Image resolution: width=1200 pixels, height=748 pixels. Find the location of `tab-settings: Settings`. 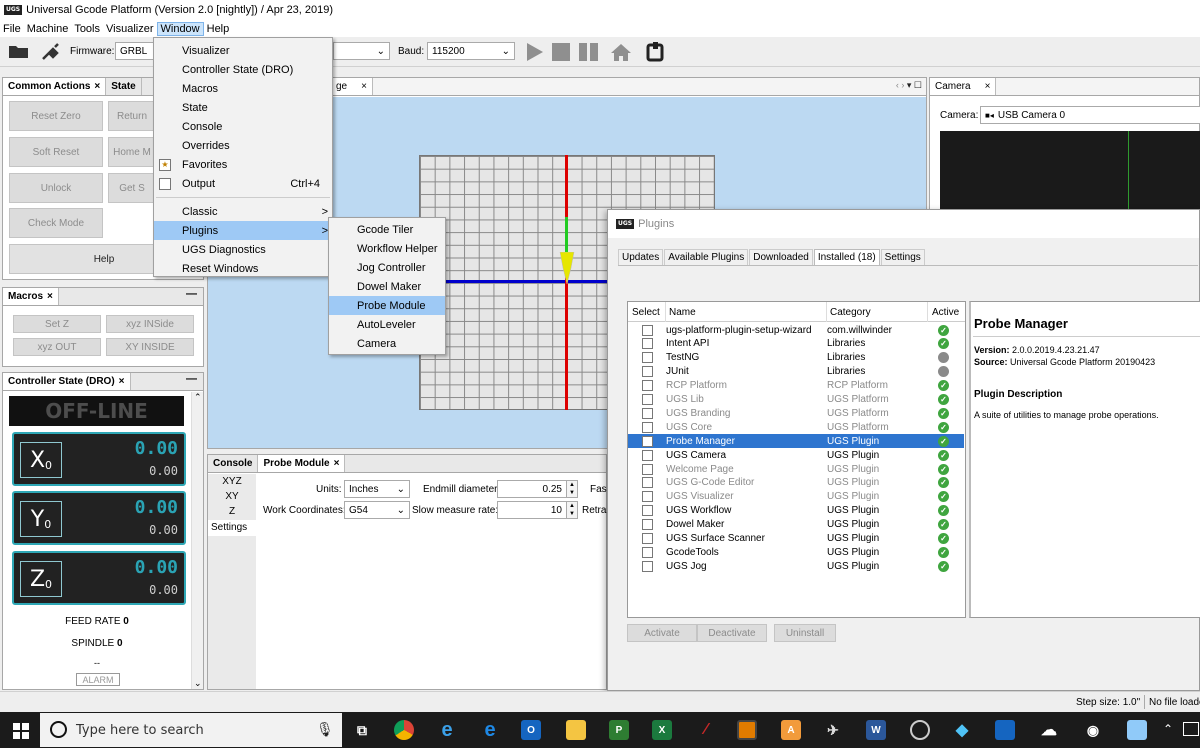

tab-settings: Settings is located at coordinates (902, 257).